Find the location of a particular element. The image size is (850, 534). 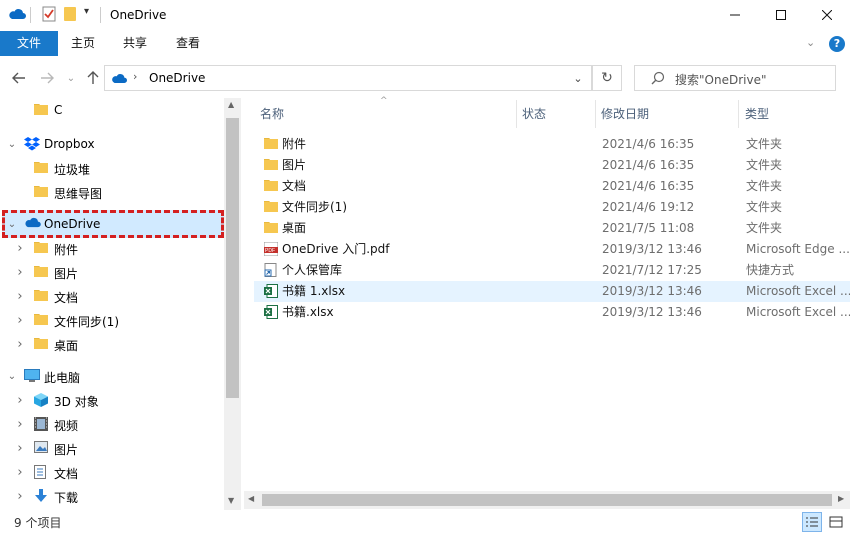

nav-item-label: 垃圾堆 is located at coordinates (72, 170).